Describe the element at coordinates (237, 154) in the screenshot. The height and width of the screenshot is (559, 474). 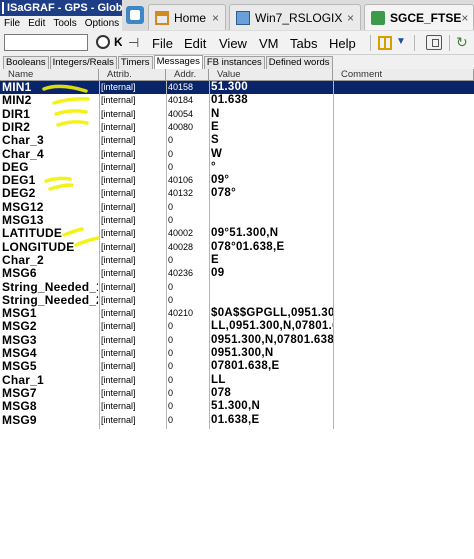
I see `table-row: Char_4 [internal] 0 W` at that location.